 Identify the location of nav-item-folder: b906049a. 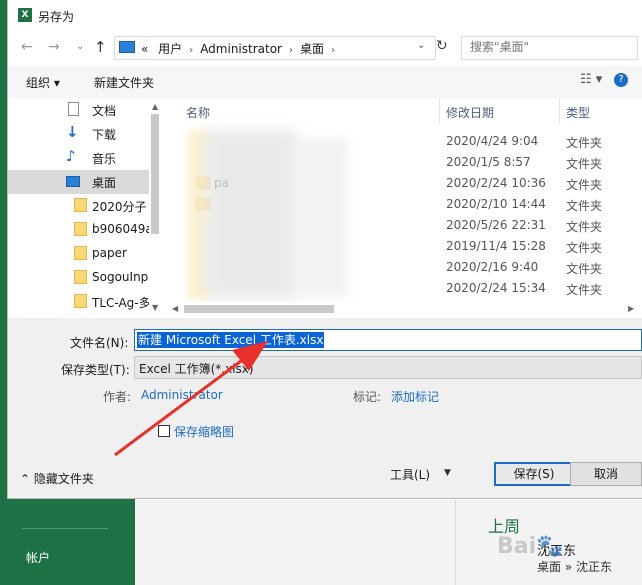
(83, 230).